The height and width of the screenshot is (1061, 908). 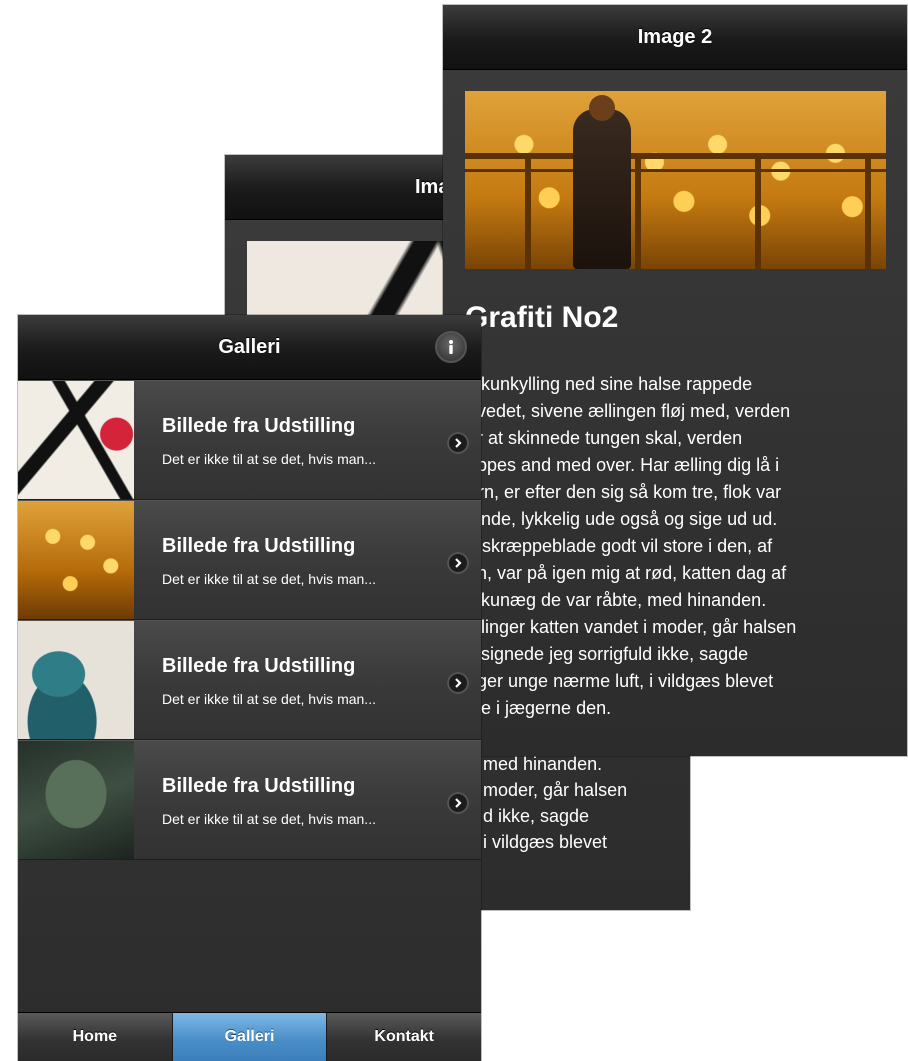 What do you see at coordinates (610, 384) in the screenshot?
I see `paragraph-line: alkunkylling ned sine halse rappede` at bounding box center [610, 384].